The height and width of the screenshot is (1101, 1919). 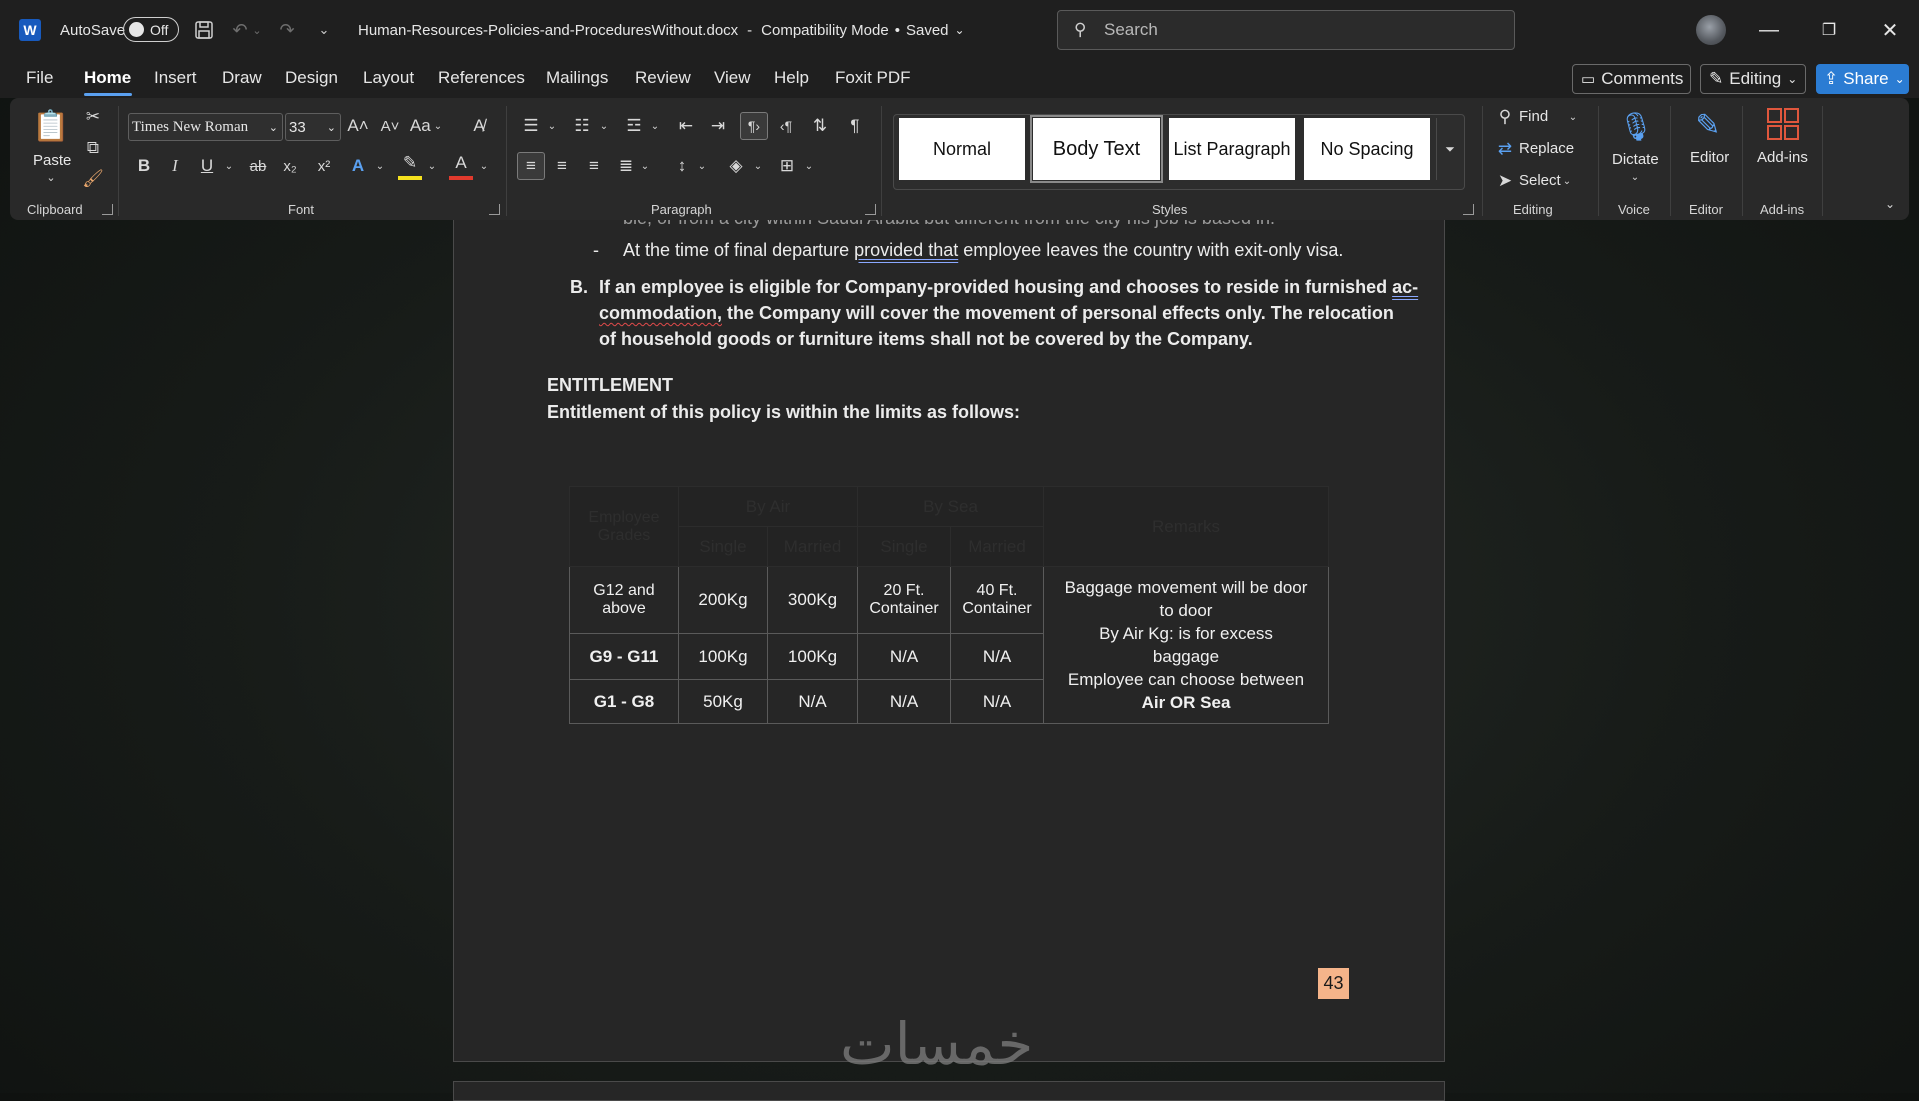 I want to click on align-right-icon: ≡, so click(x=594, y=166).